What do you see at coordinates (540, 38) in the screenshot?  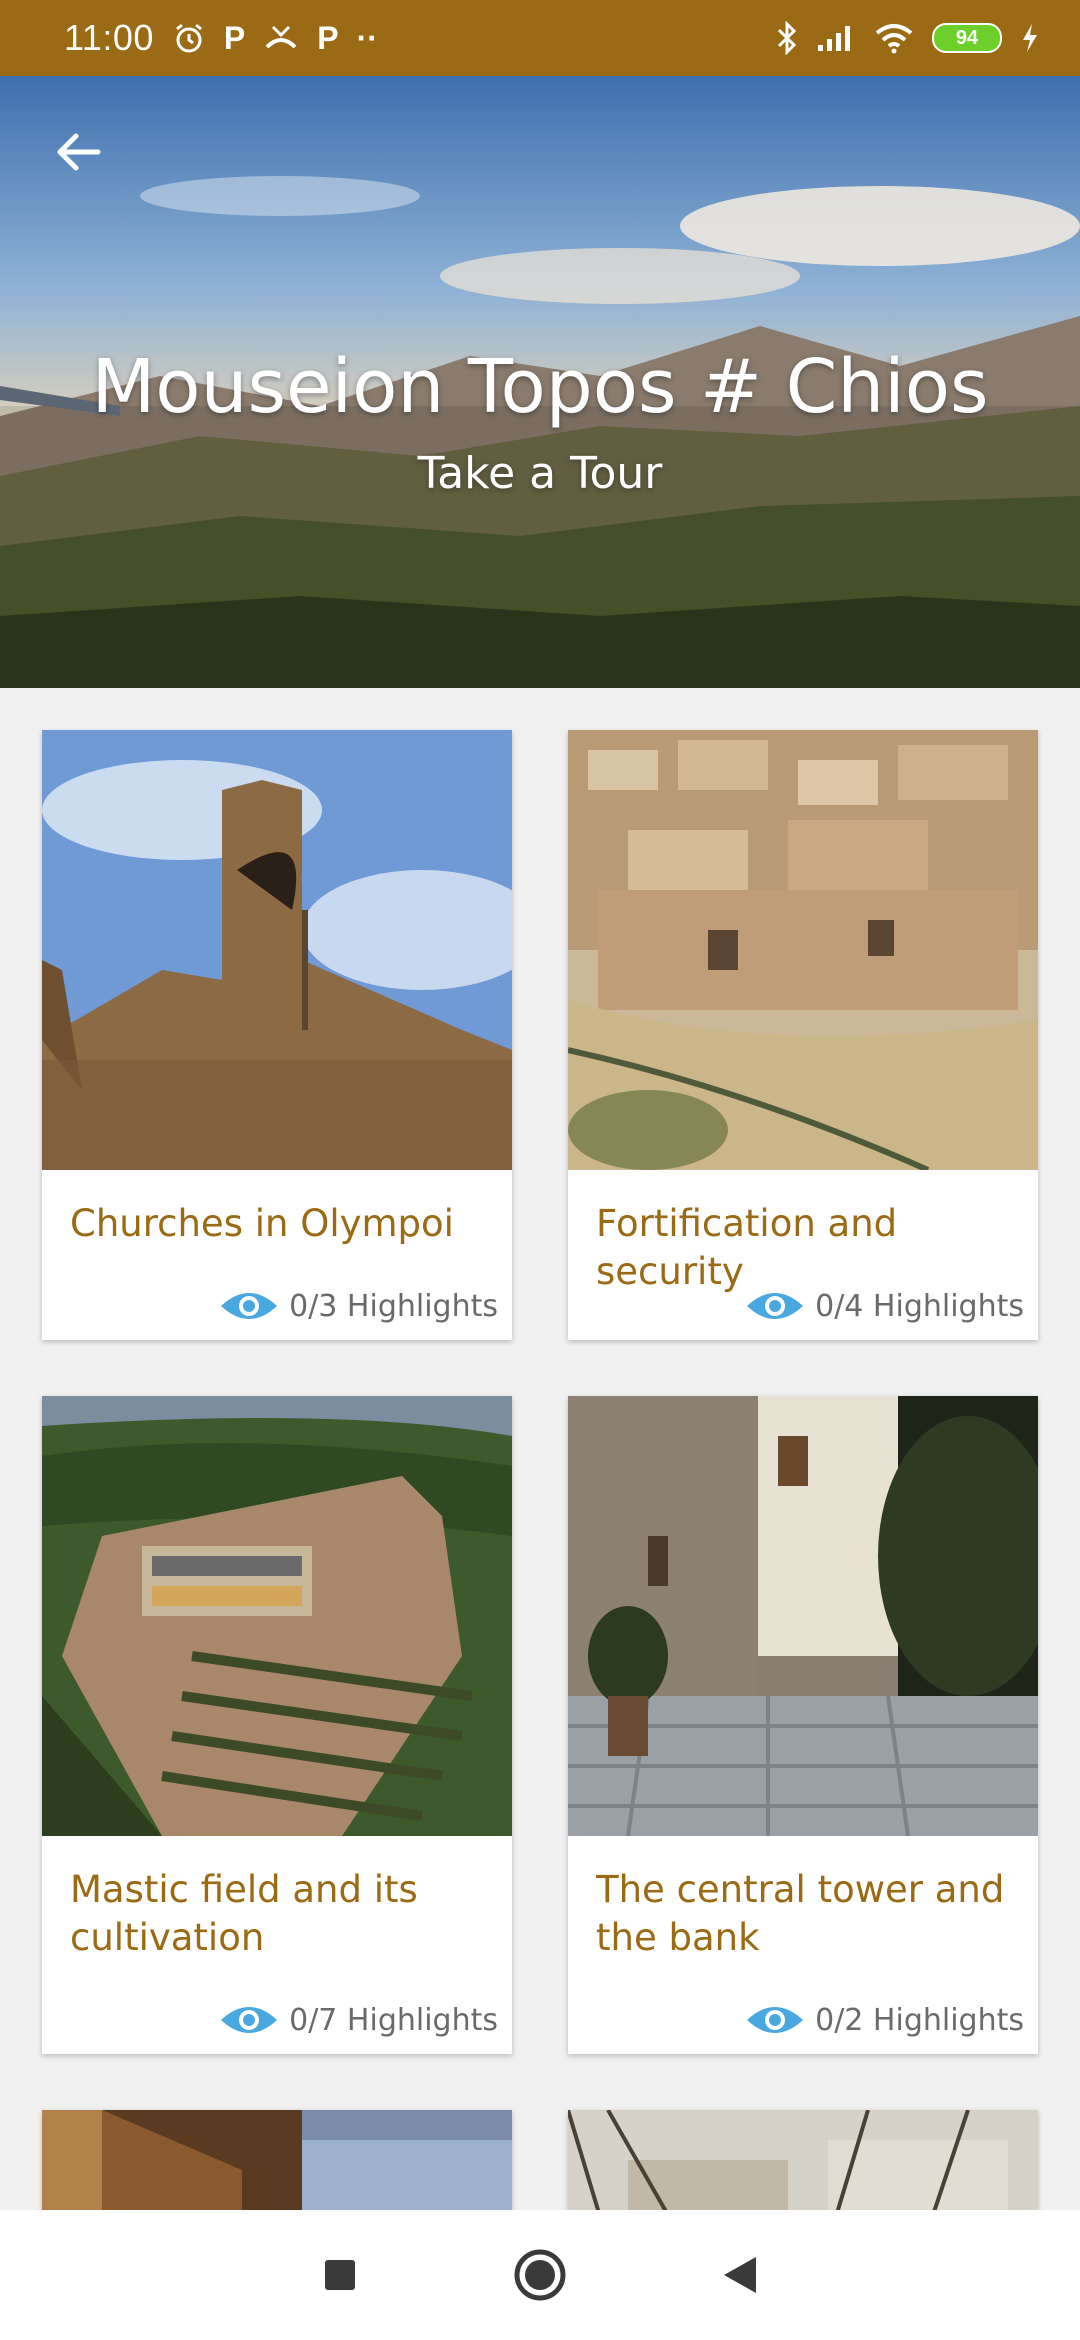 I see `status-bar: 11:00 P P ·· 94` at bounding box center [540, 38].